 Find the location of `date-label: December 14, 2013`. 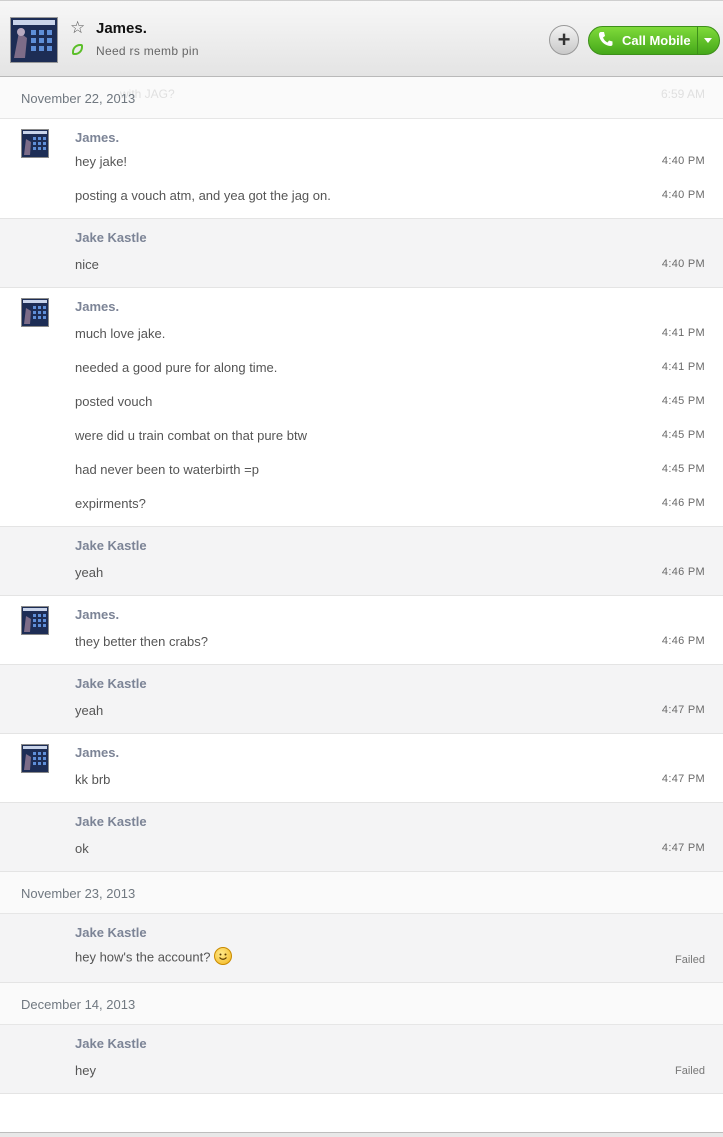

date-label: December 14, 2013 is located at coordinates (78, 1004).